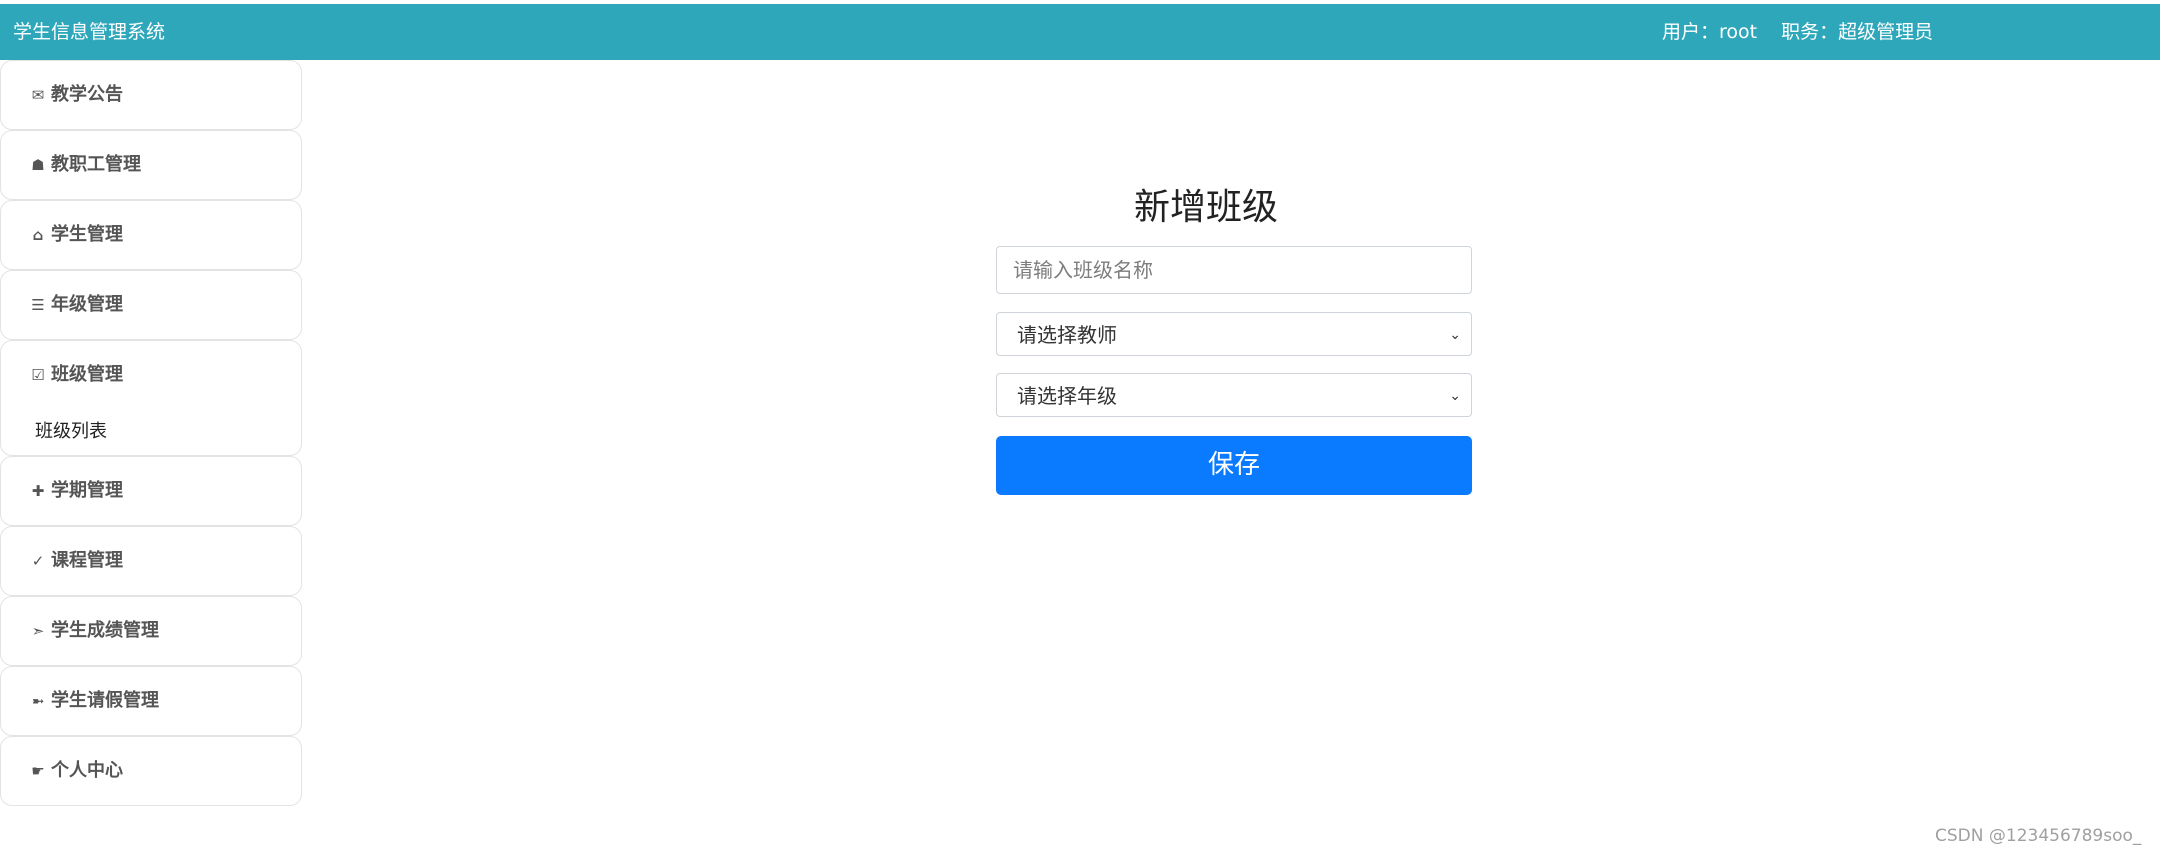  Describe the element at coordinates (87, 94) in the screenshot. I see `sidebar-item-label: 教学公告` at that location.